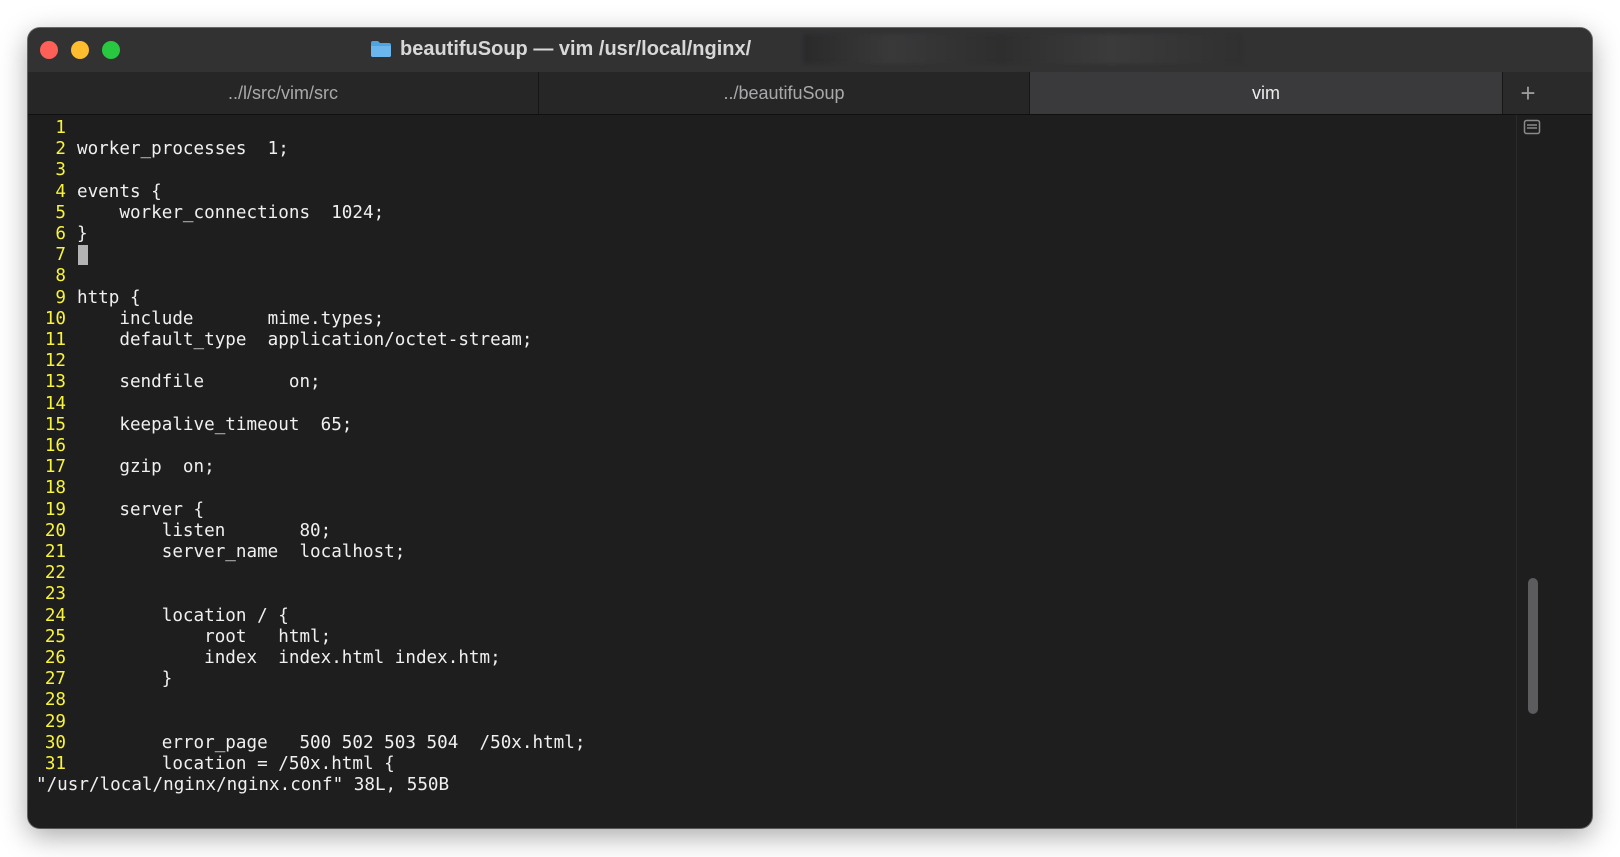  Describe the element at coordinates (241, 552) in the screenshot. I see `line-text: server_name localhost;` at that location.